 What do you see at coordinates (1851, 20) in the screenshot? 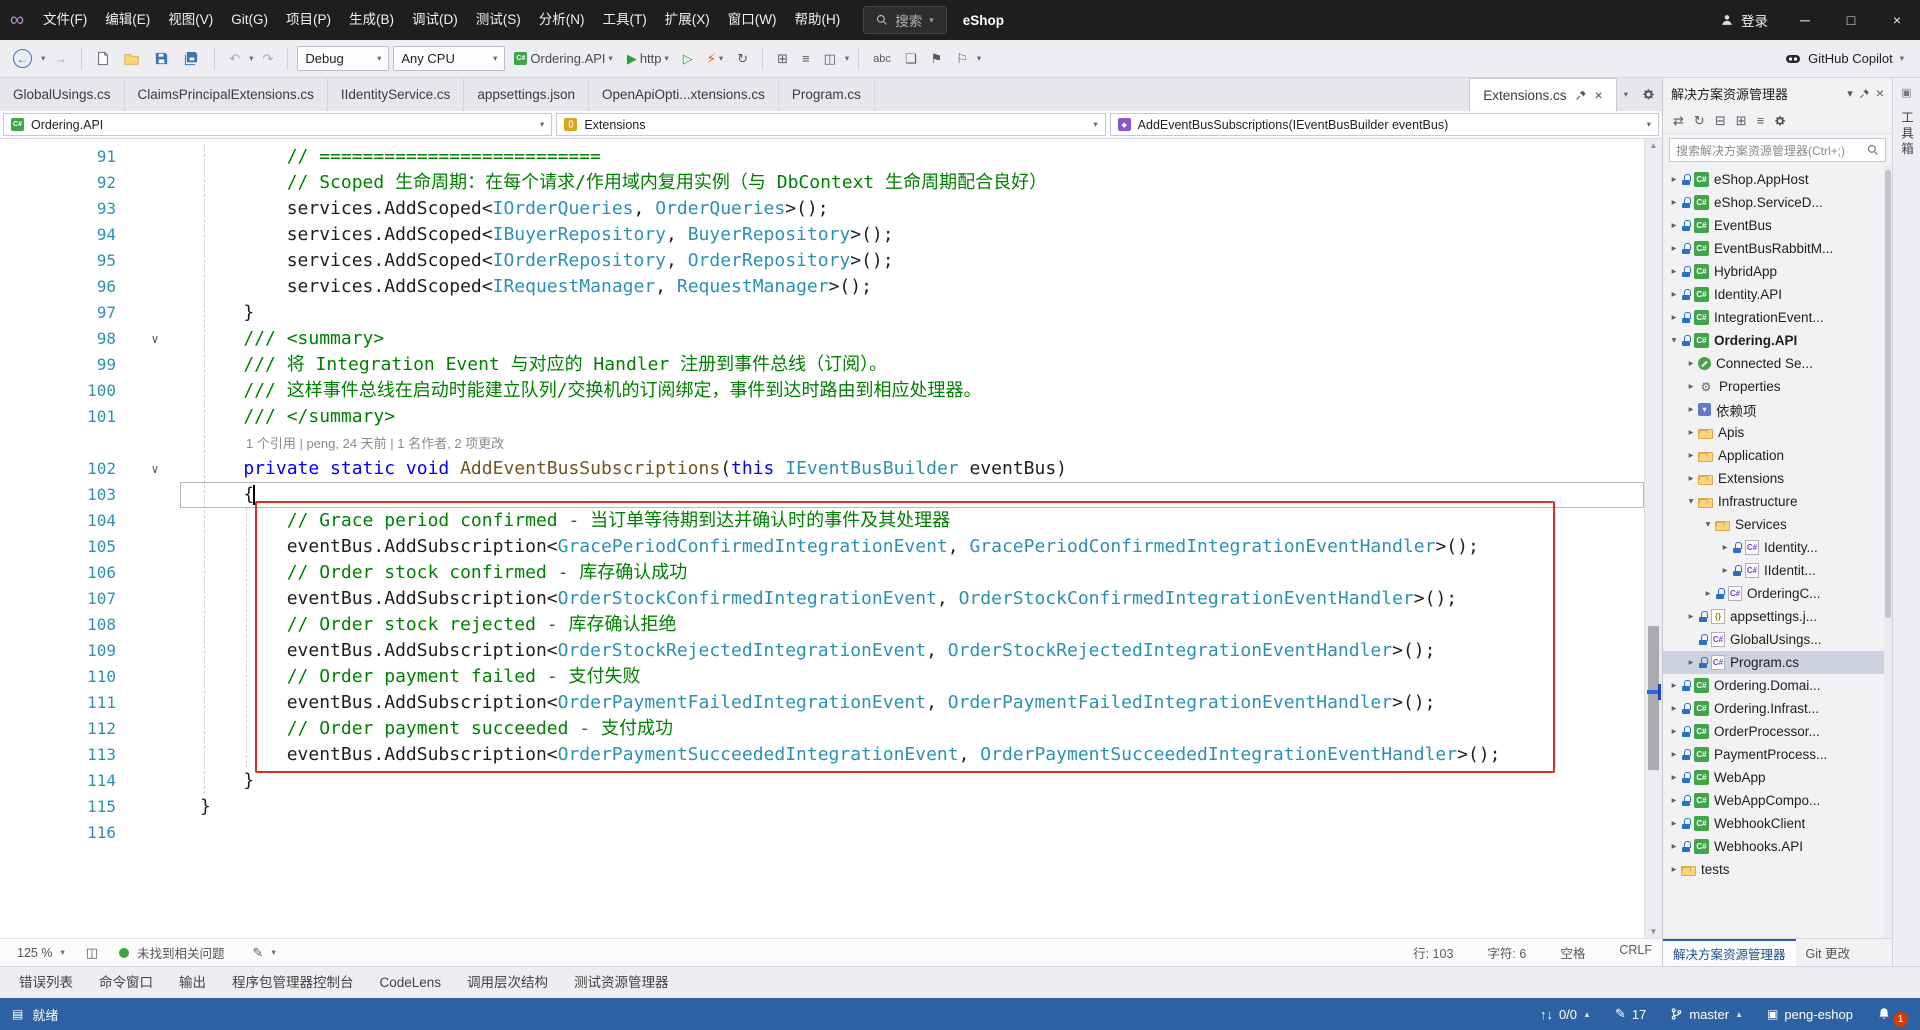
I see `maximize-button: □` at bounding box center [1851, 20].